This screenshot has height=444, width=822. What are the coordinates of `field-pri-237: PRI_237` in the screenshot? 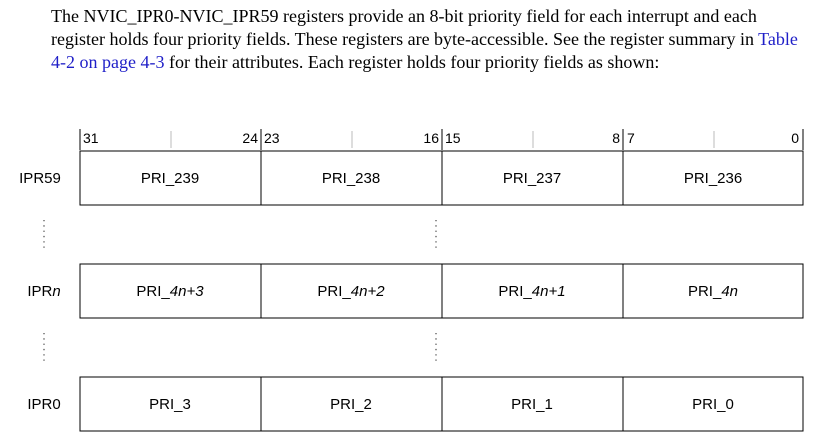 It's located at (532, 178).